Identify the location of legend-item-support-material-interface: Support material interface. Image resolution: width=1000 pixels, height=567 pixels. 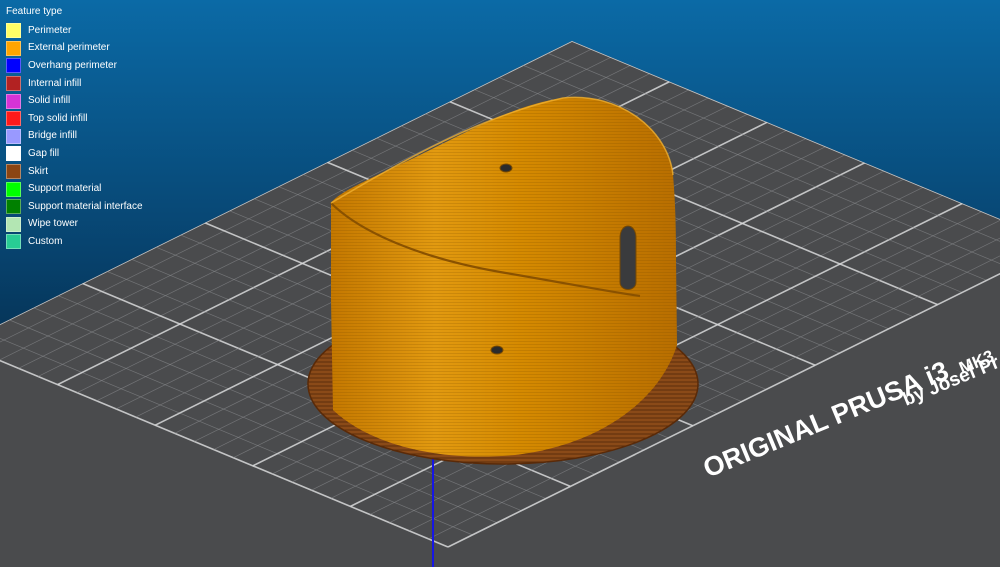
(74, 207).